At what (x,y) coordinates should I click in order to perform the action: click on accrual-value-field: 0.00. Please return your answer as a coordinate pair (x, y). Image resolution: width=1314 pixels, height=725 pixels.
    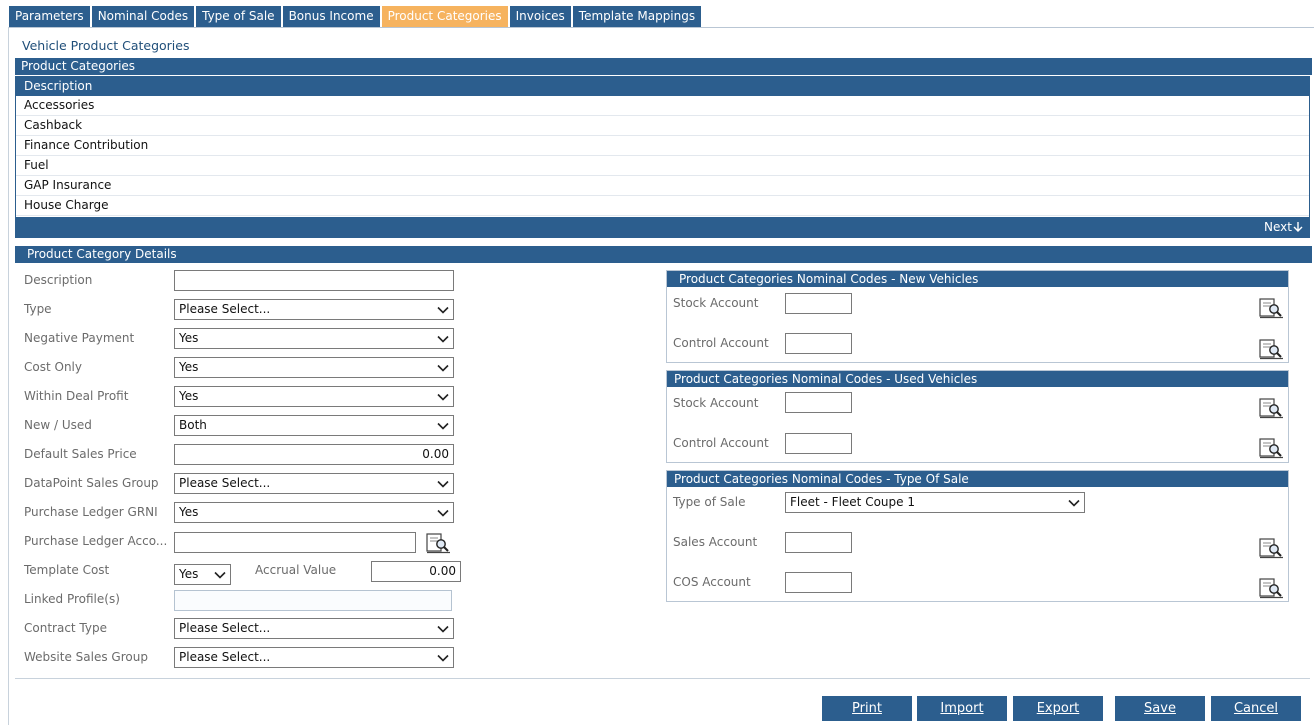
    Looking at the image, I should click on (416, 571).